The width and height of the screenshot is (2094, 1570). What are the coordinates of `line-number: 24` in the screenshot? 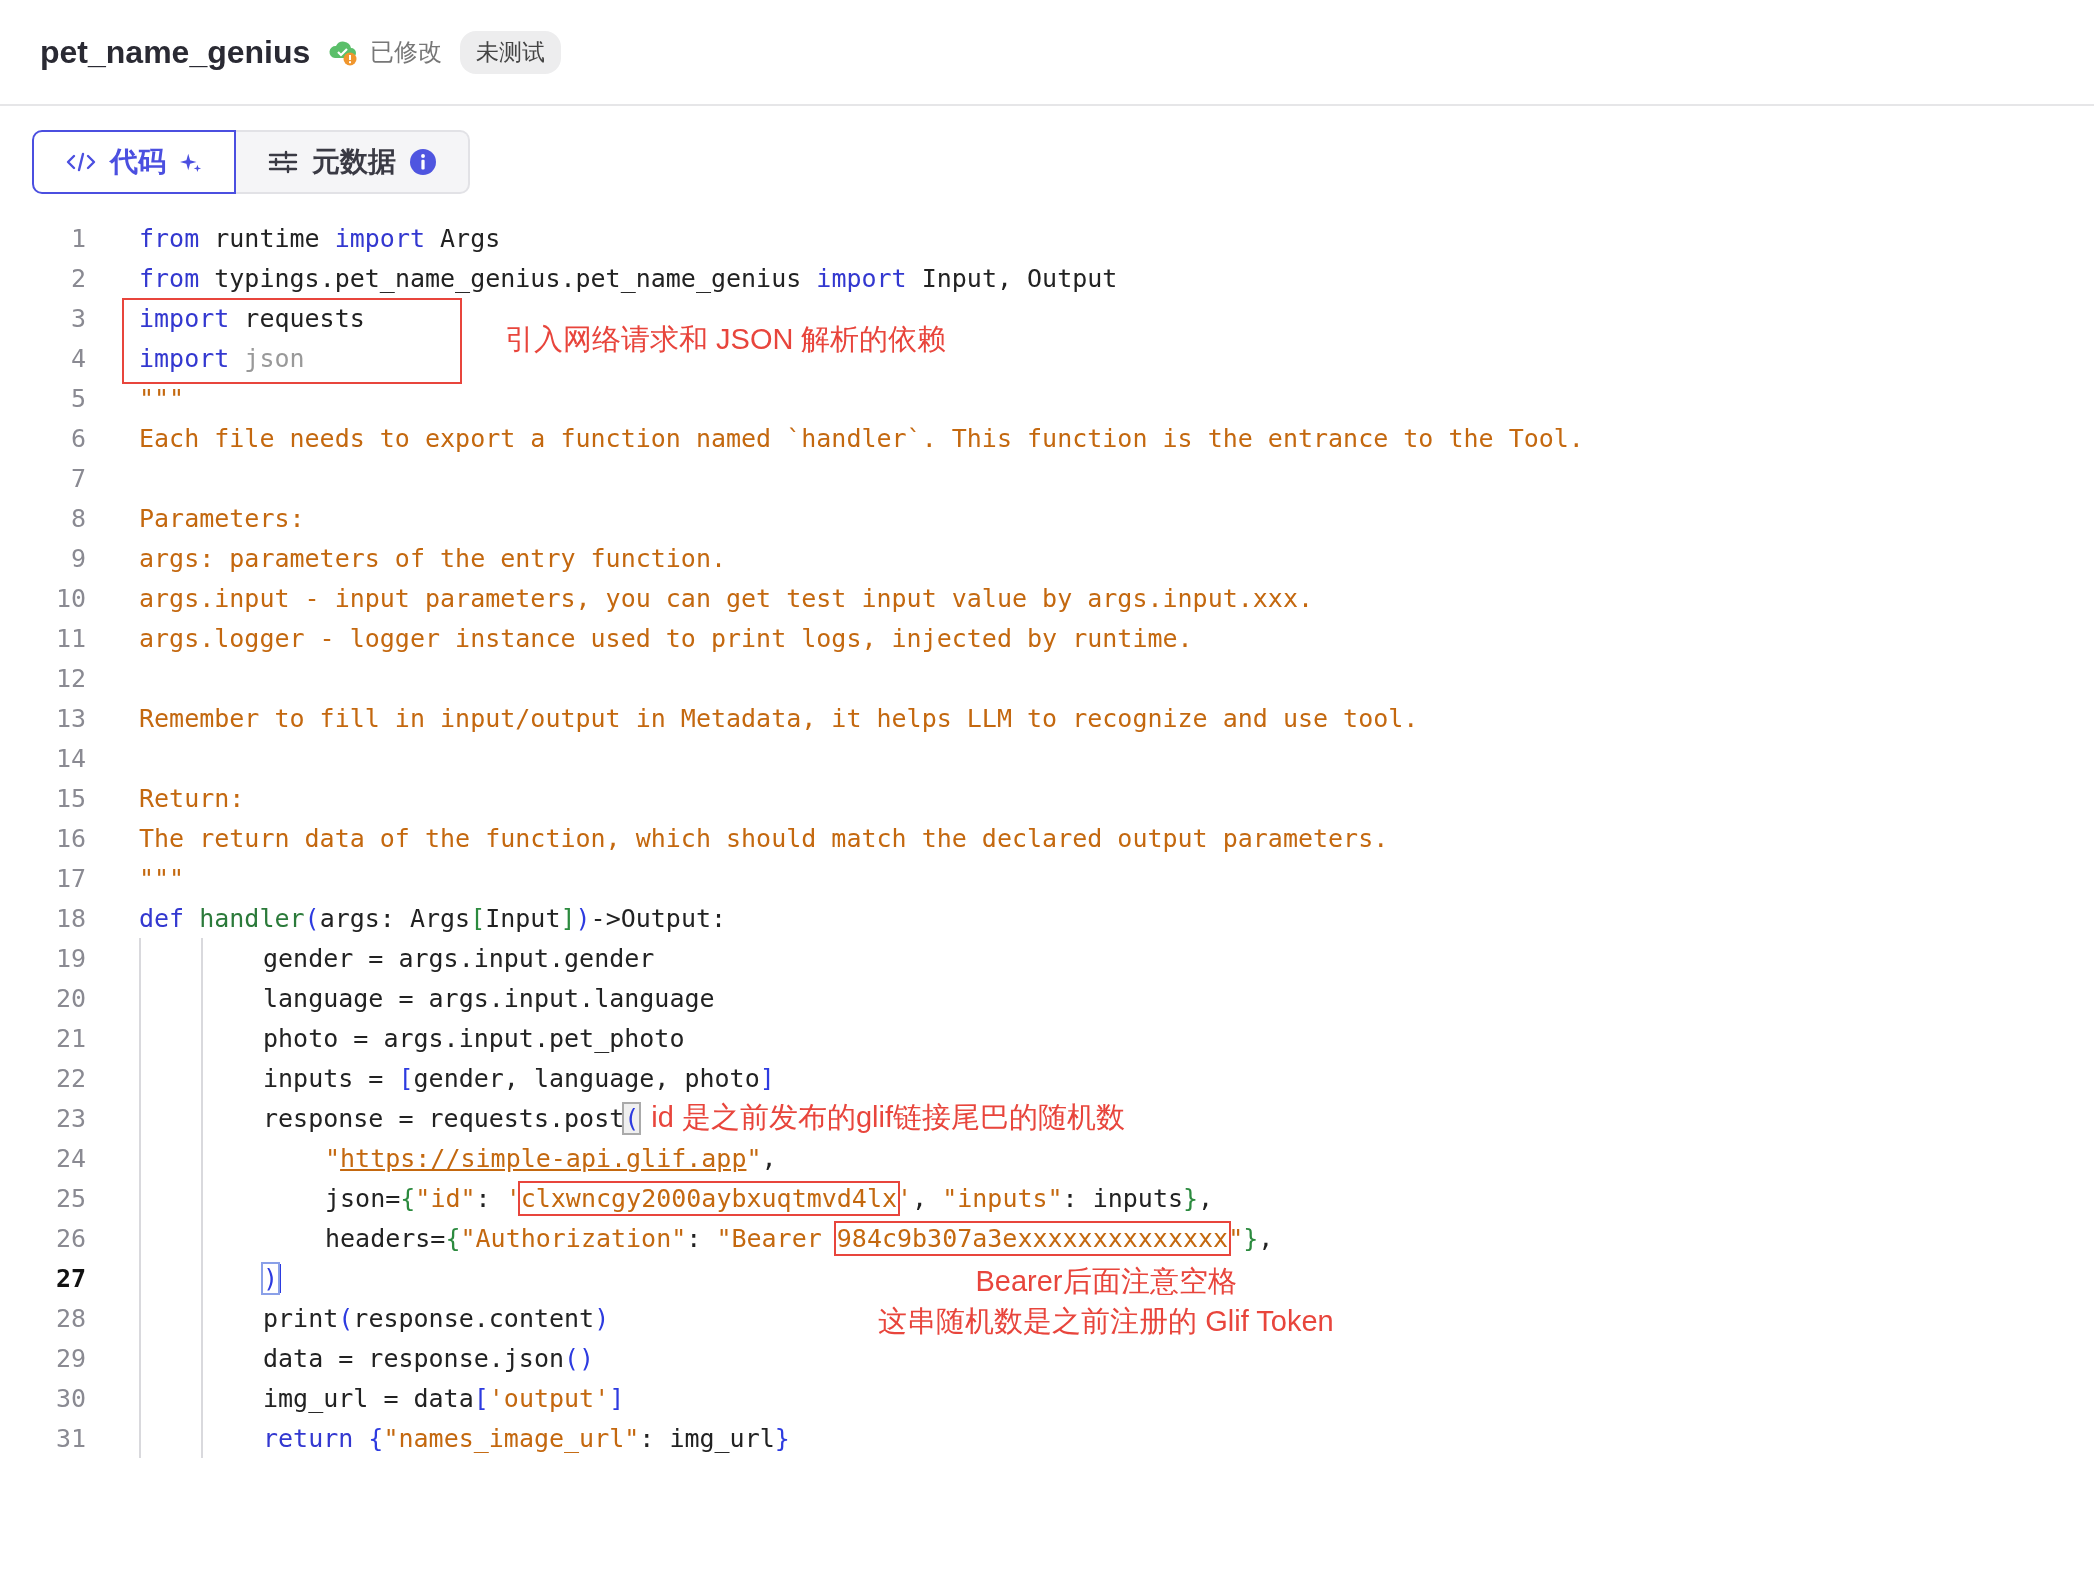 It's located at (70, 1158).